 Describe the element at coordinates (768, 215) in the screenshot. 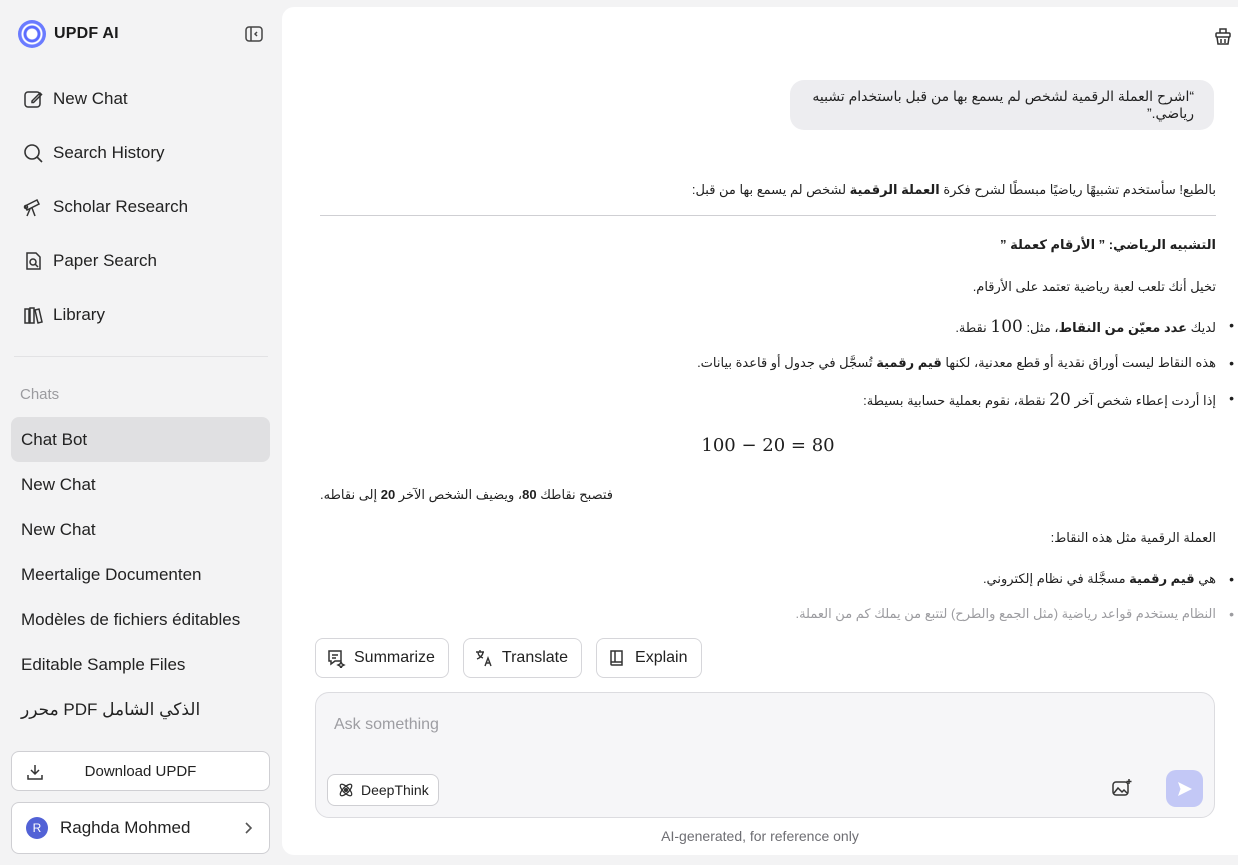

I see `answer-divider` at that location.